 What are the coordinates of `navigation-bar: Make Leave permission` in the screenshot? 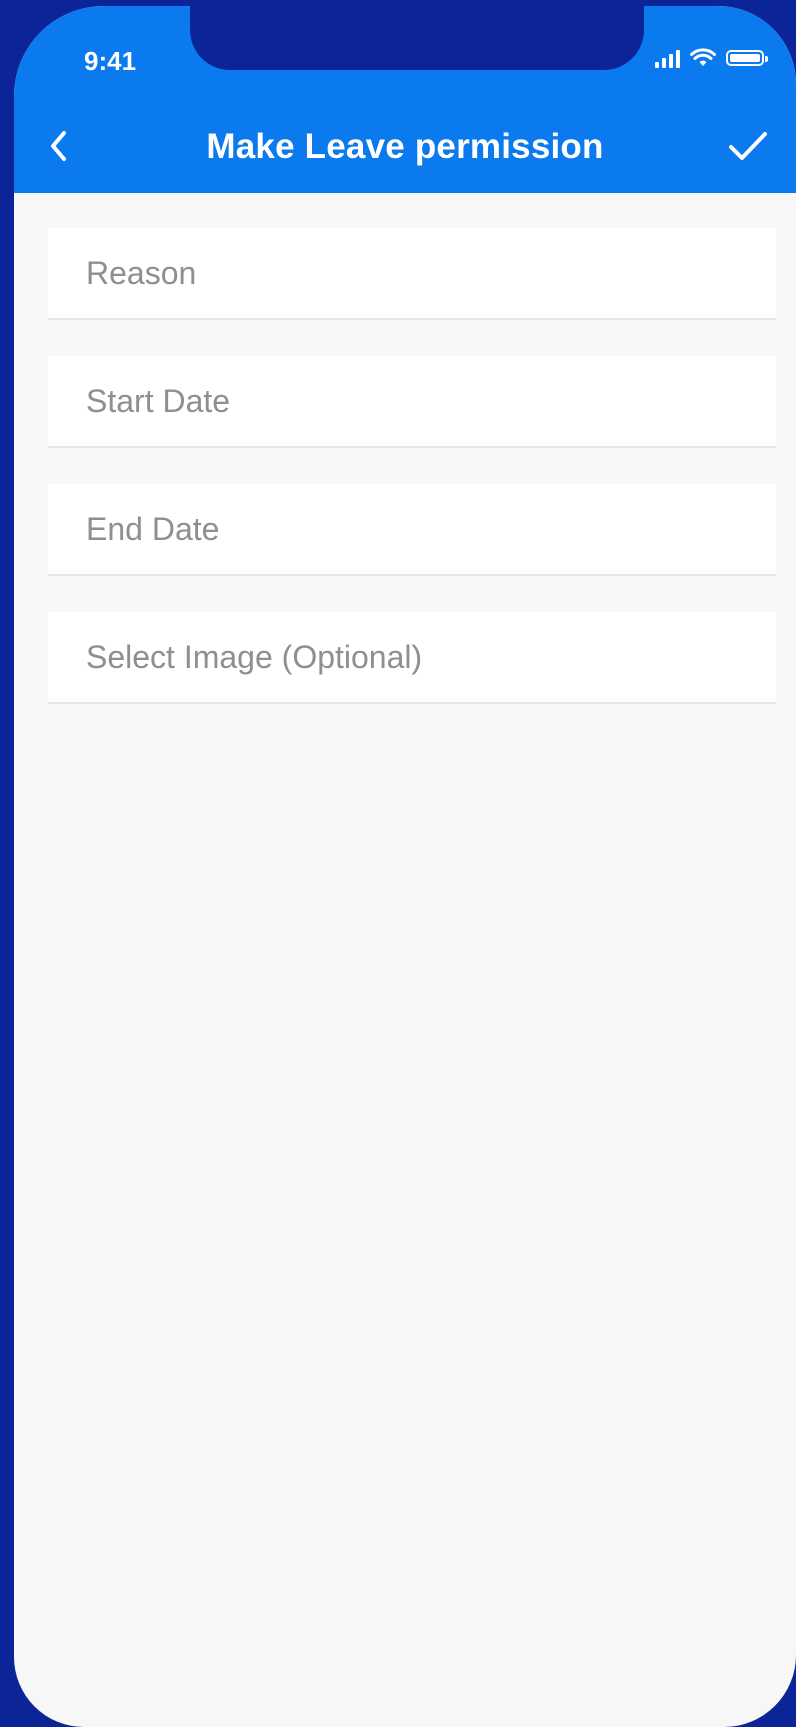 It's located at (405, 146).